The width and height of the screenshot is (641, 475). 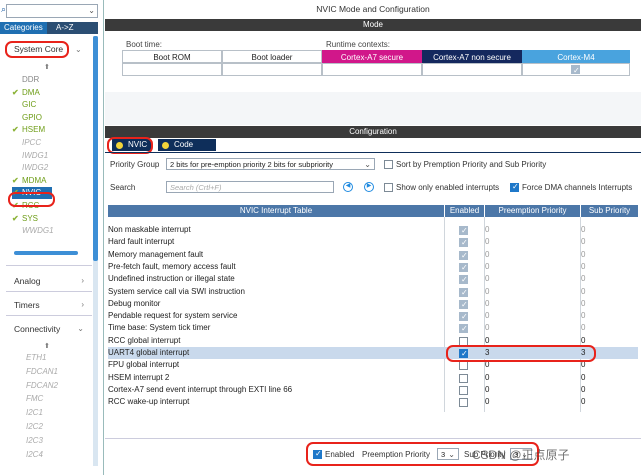 What do you see at coordinates (42, 372) in the screenshot?
I see `sidebar-item-fdcan1: FDCAN1` at bounding box center [42, 372].